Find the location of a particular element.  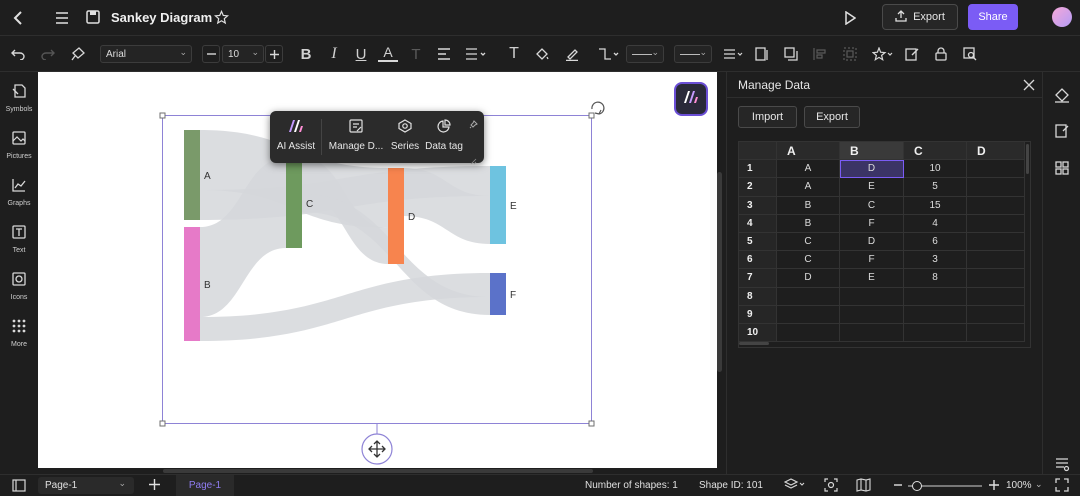

grid-cell: 4 is located at coordinates (935, 223).